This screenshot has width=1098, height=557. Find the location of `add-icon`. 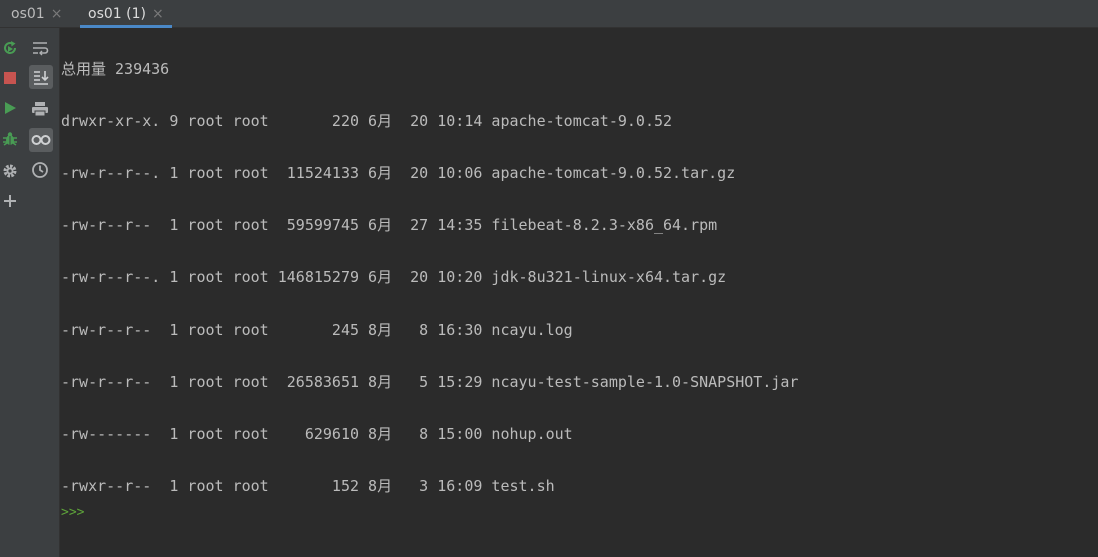

add-icon is located at coordinates (10, 201).